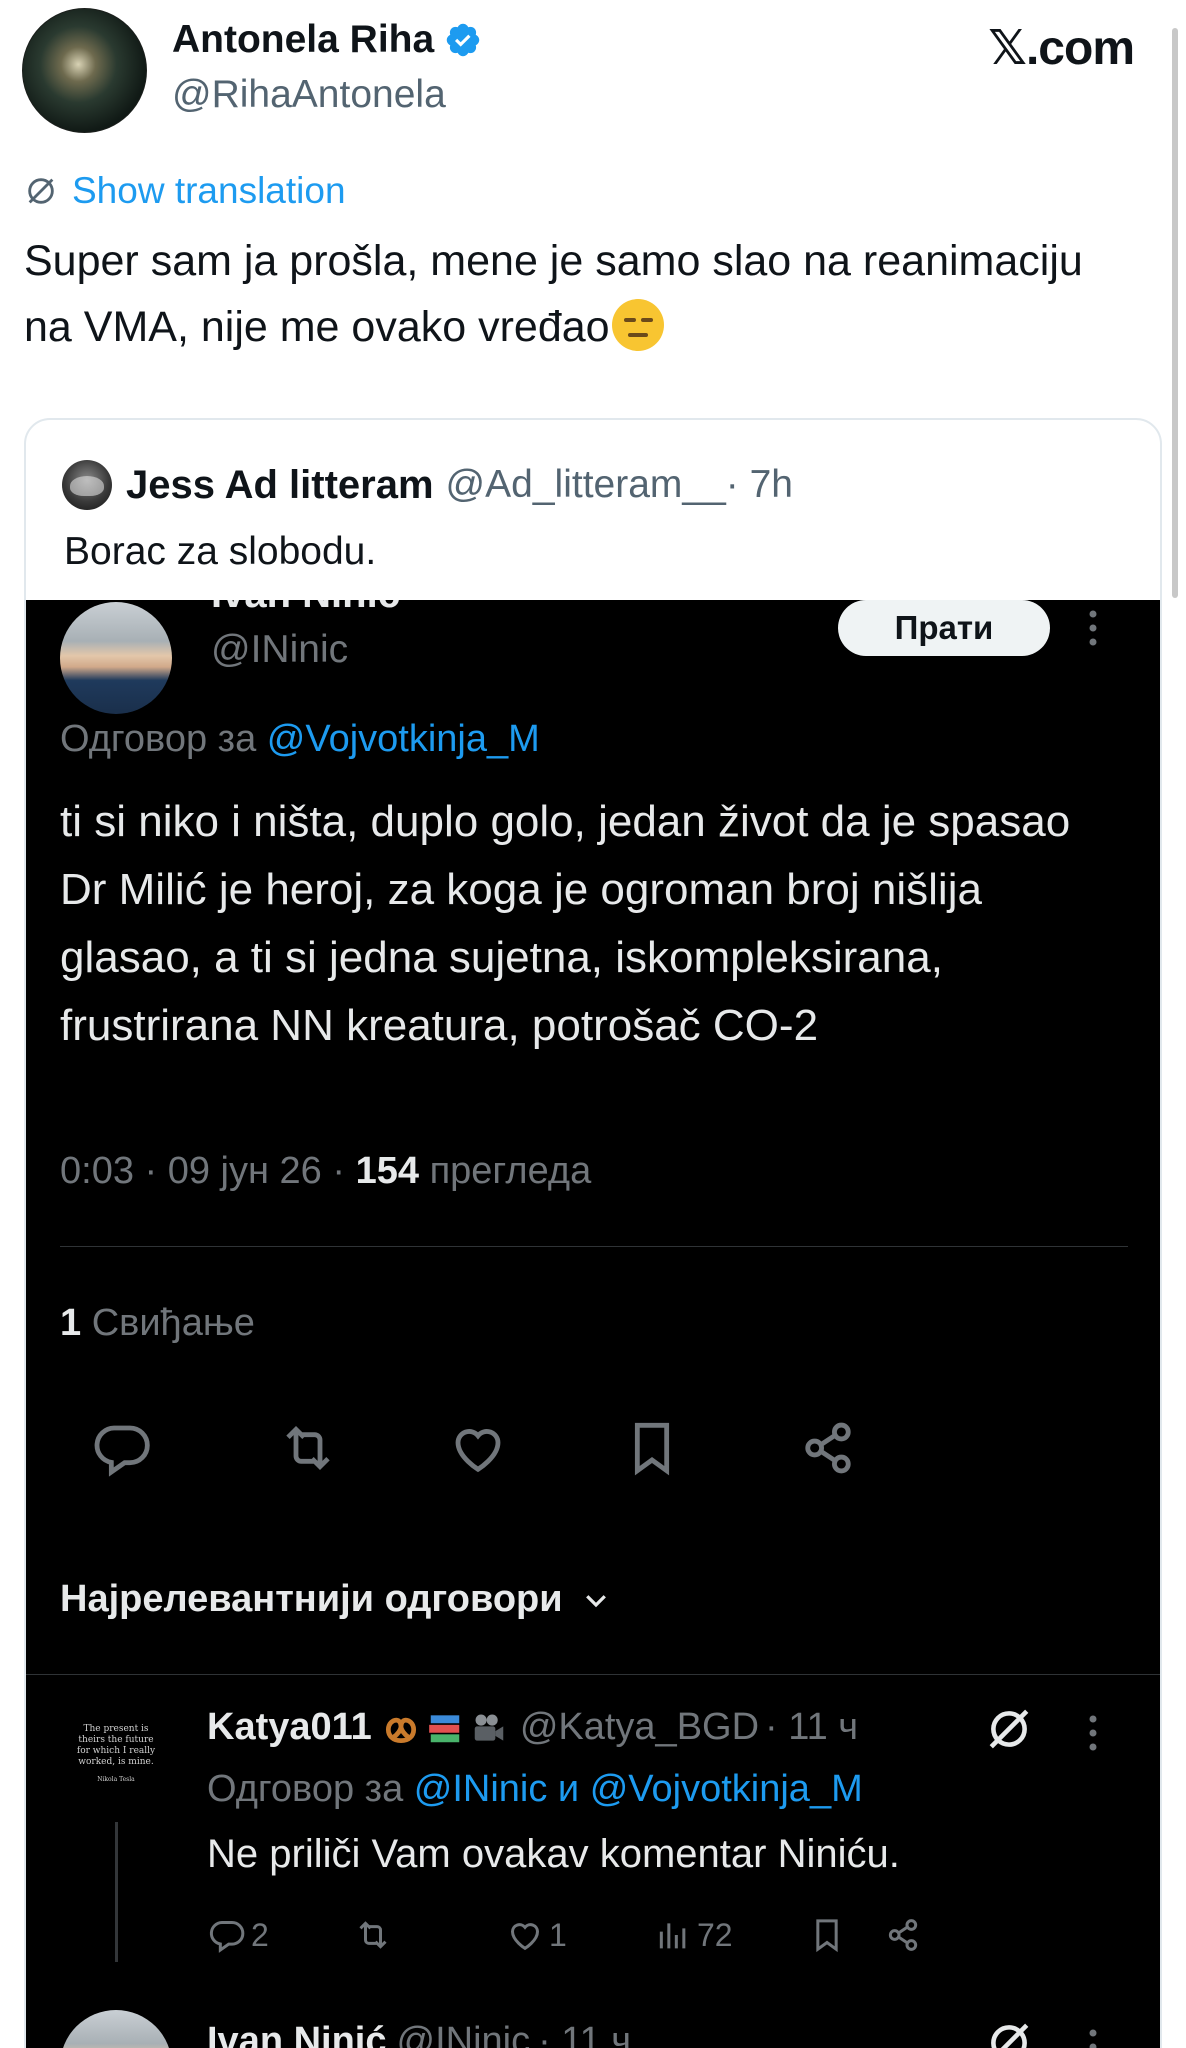  What do you see at coordinates (590, 1448) in the screenshot?
I see `embedded-action-bar` at bounding box center [590, 1448].